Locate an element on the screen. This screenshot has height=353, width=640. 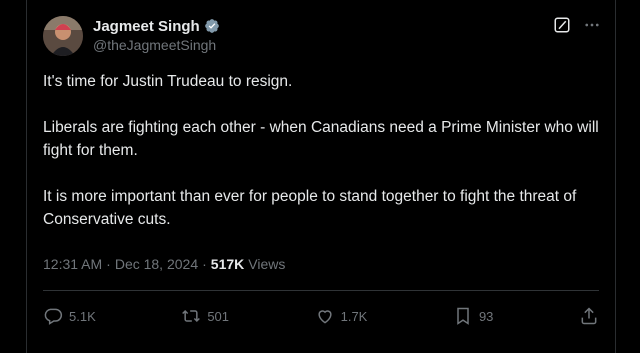
bookmark-button: 93 is located at coordinates (473, 316).